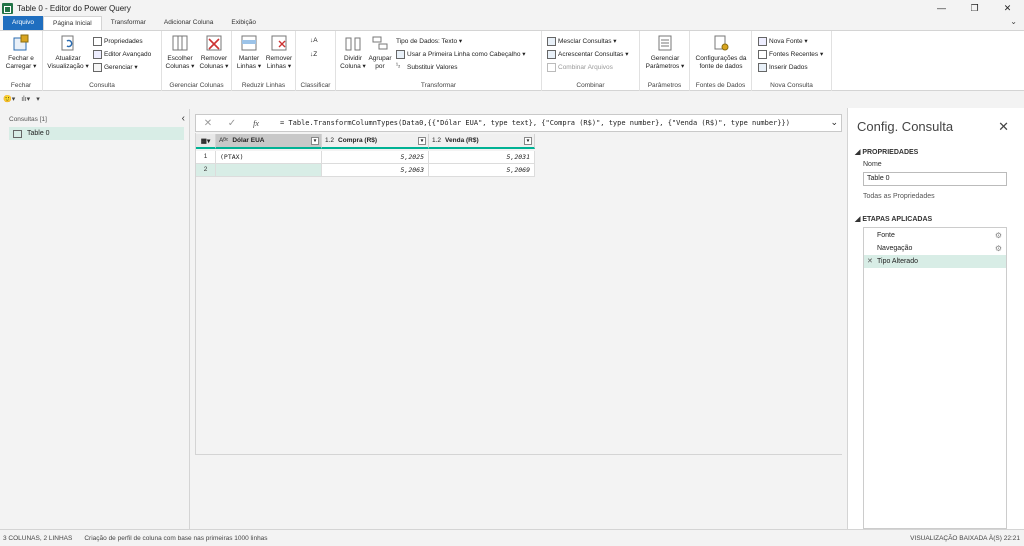  Describe the element at coordinates (72, 23) in the screenshot. I see `tab-pagina-inicial: Página Inicial` at that location.